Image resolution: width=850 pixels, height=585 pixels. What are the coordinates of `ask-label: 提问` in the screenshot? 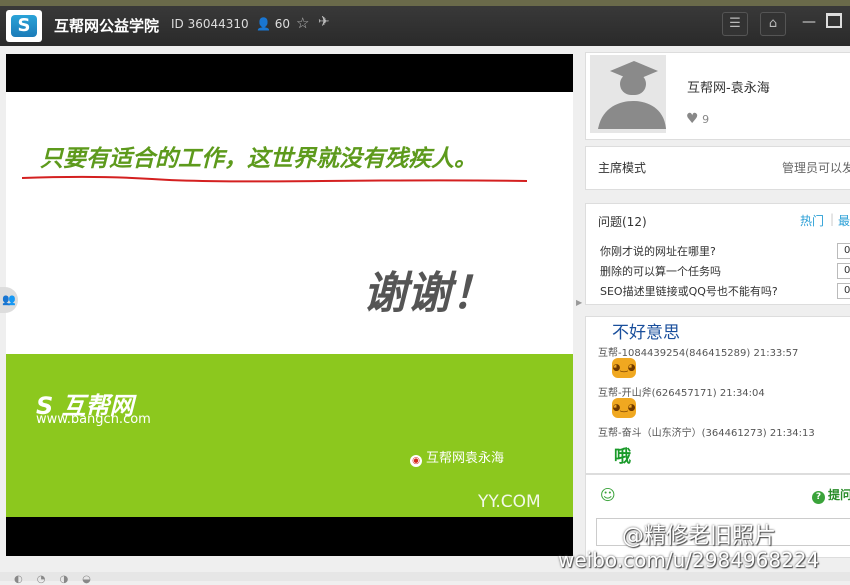 It's located at (839, 495).